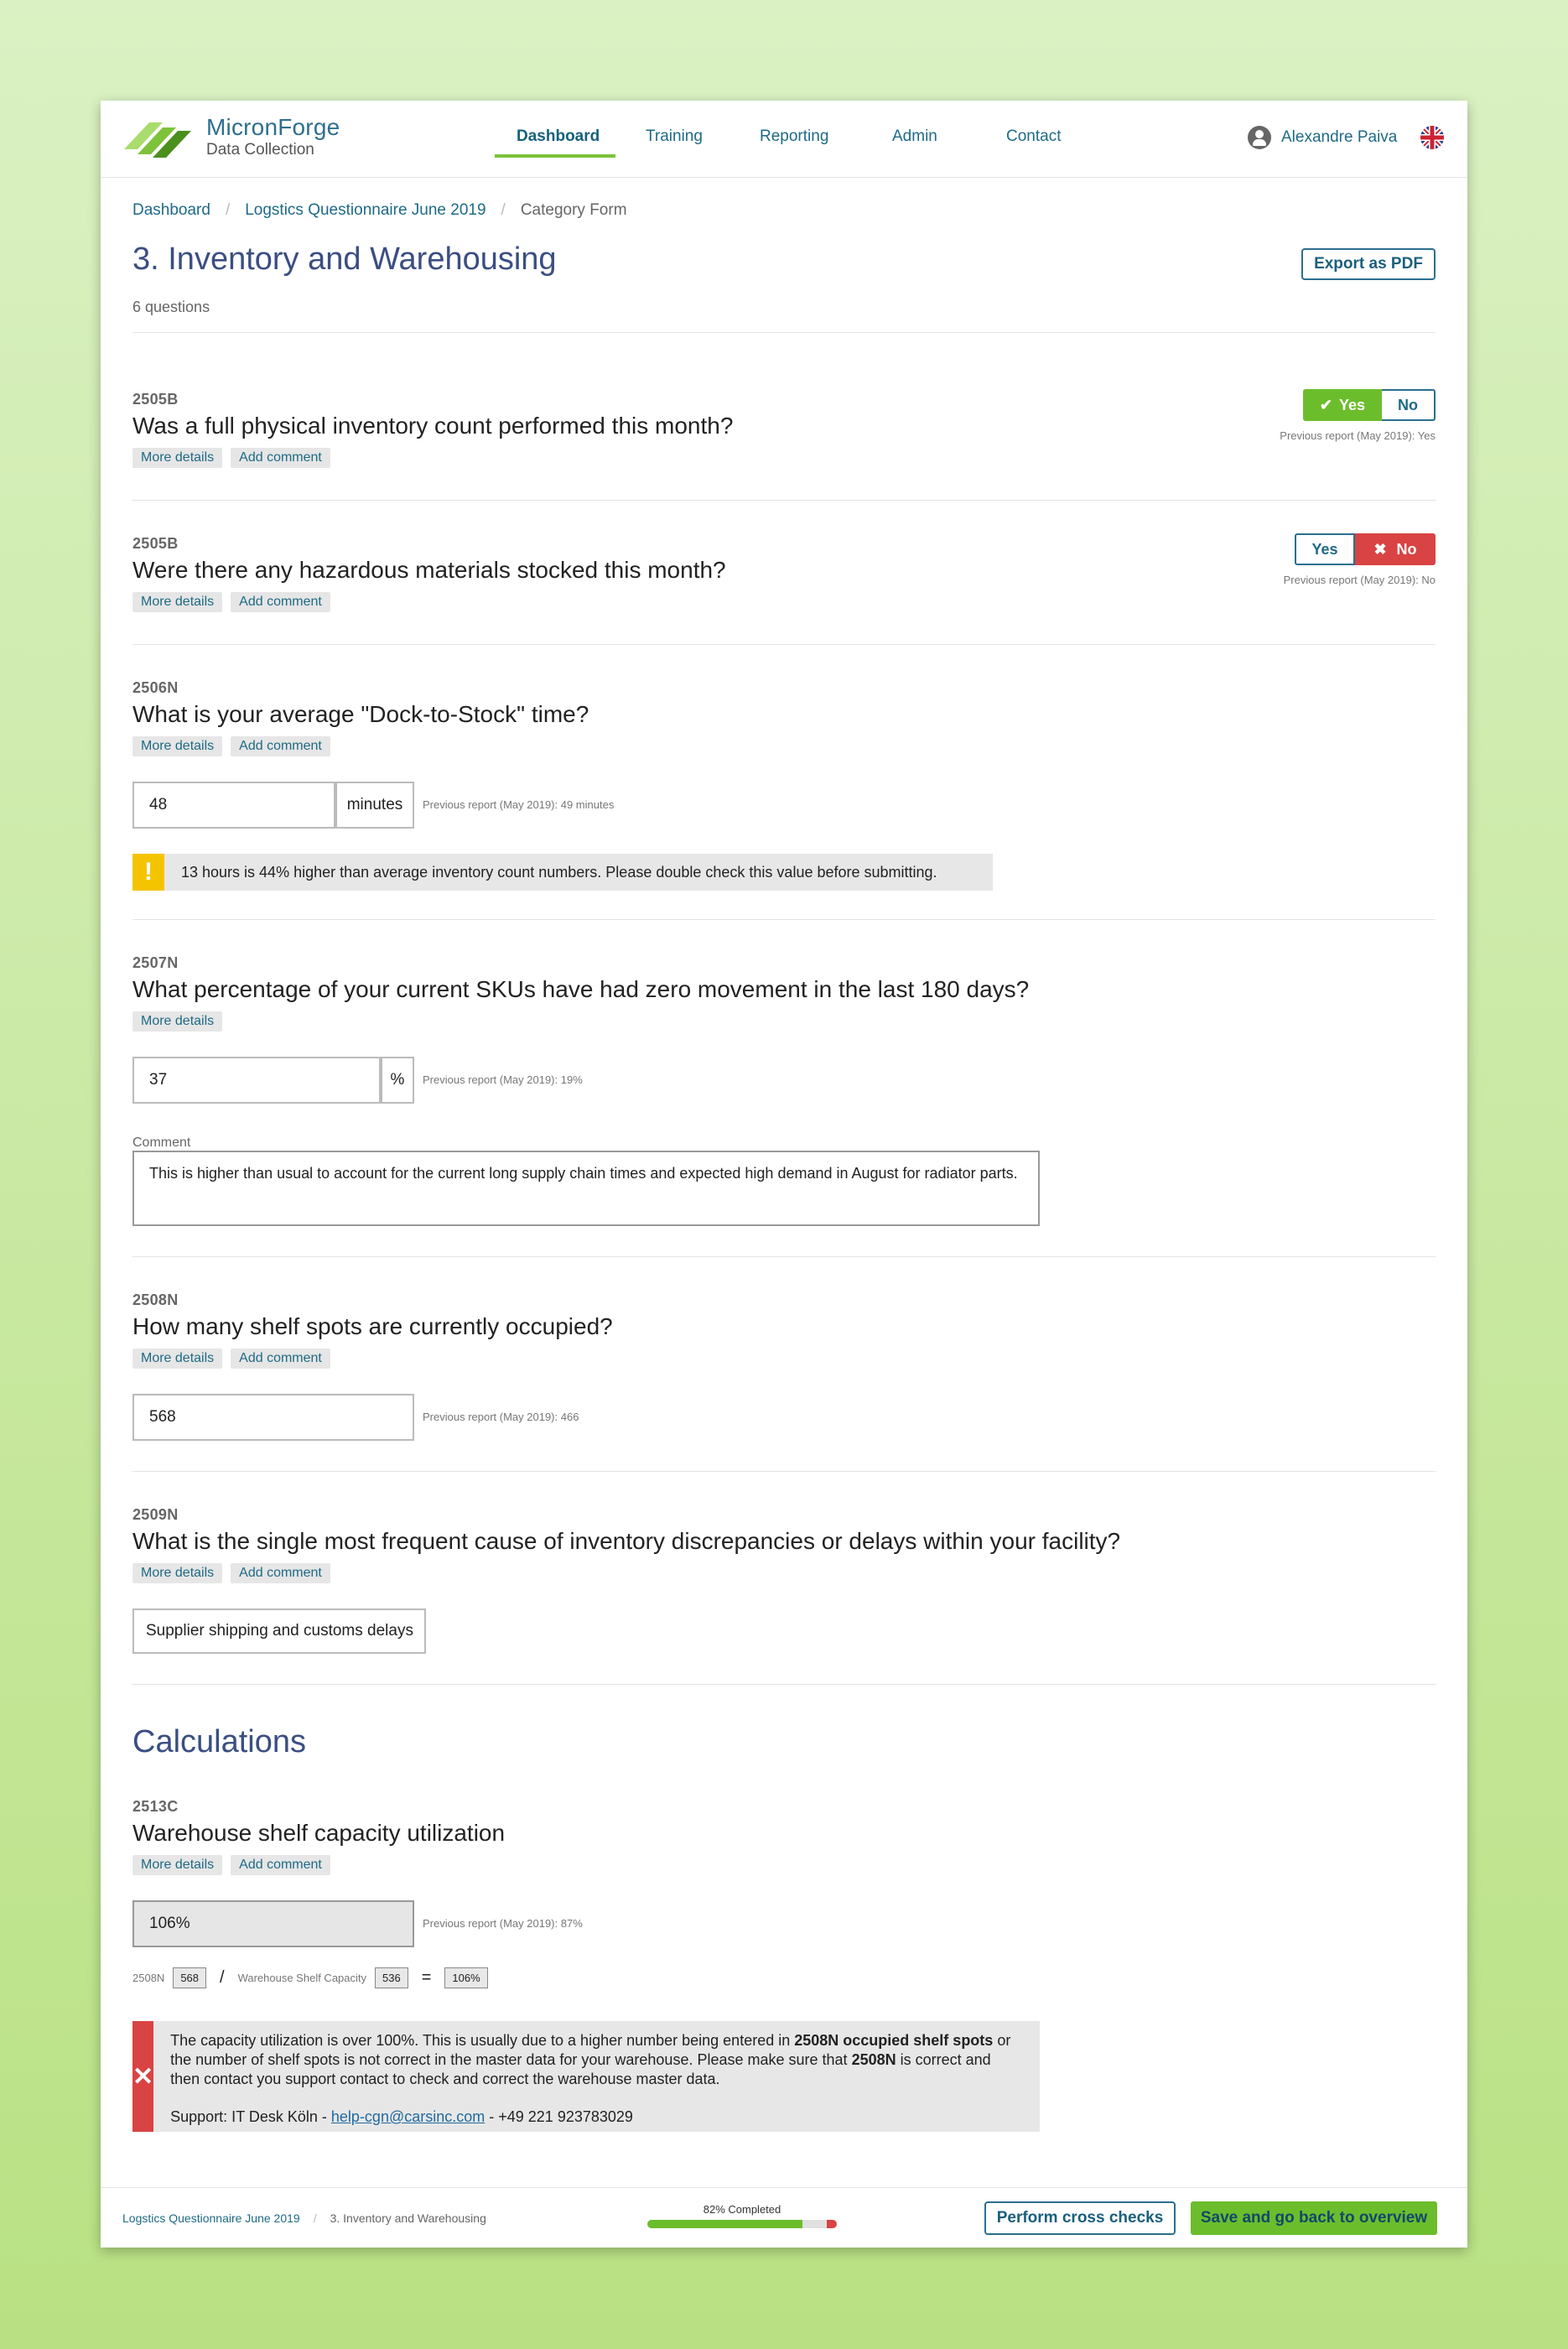  I want to click on yes-no-toggle: Yes ✖ No, so click(1365, 549).